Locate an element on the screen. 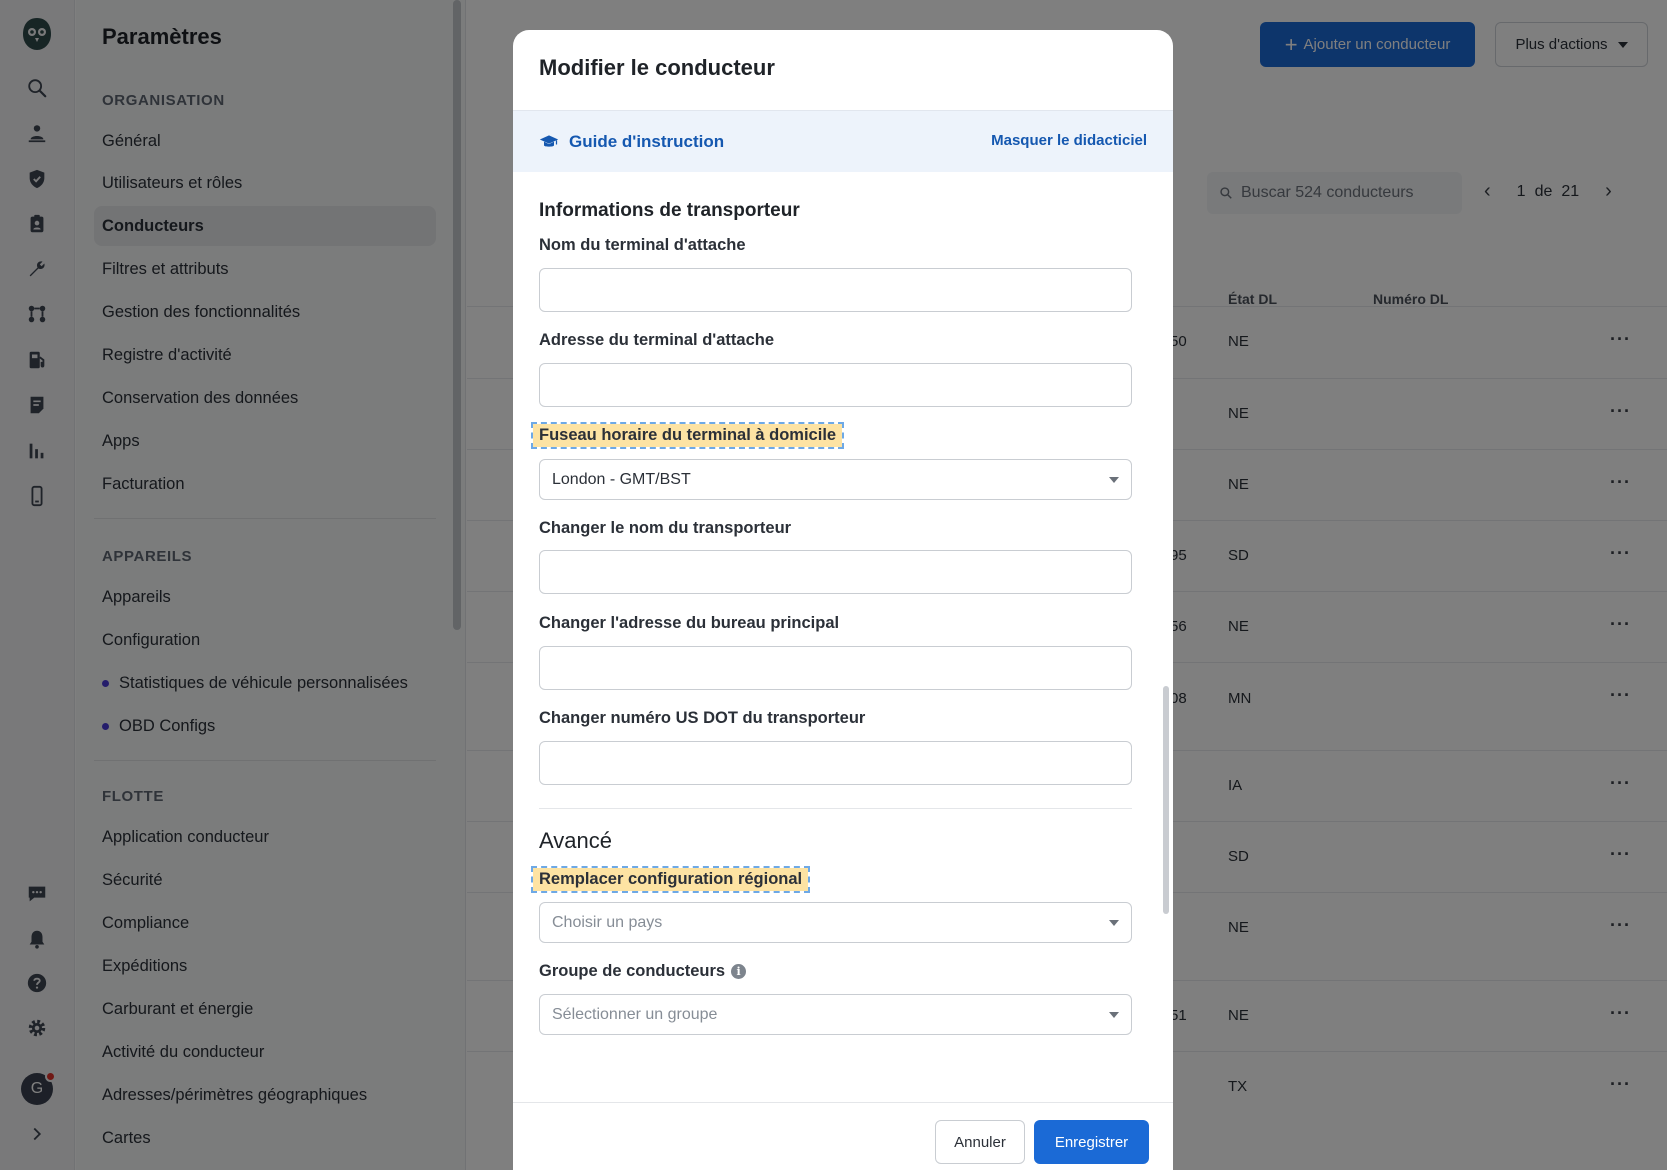 Image resolution: width=1667 pixels, height=1170 pixels. cancel-button: Annuler is located at coordinates (980, 1142).